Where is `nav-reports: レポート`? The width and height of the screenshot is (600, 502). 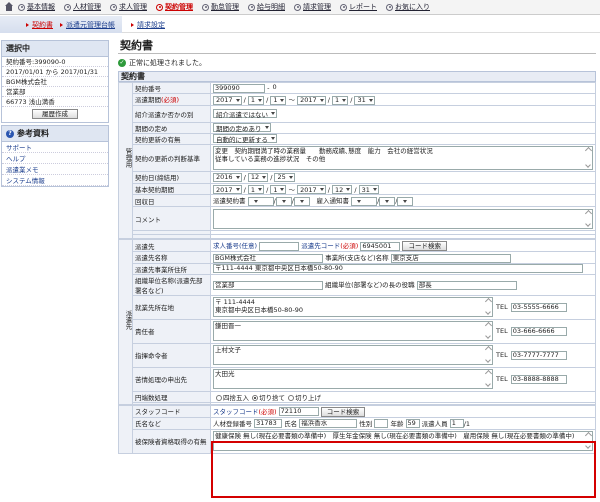
nav-reports: レポート is located at coordinates (358, 7).